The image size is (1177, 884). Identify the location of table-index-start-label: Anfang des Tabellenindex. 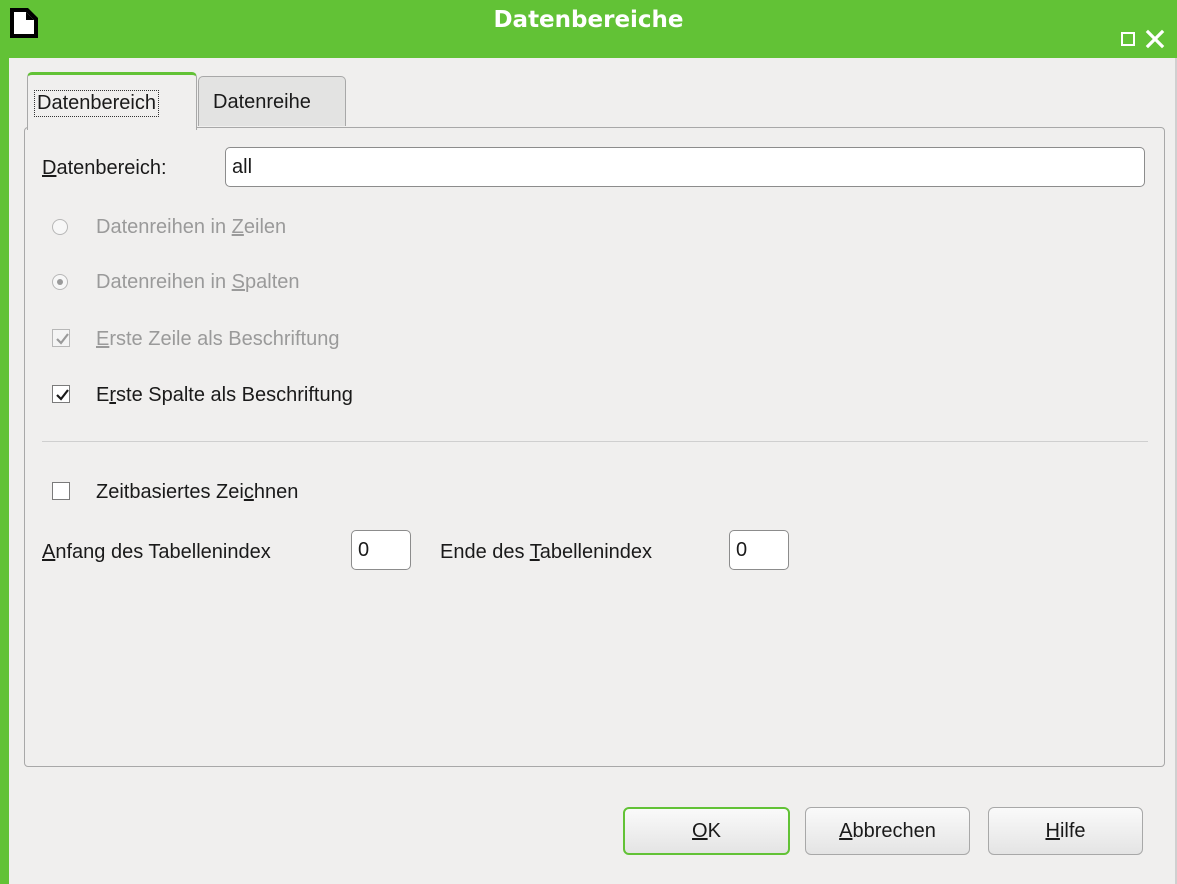
(156, 552).